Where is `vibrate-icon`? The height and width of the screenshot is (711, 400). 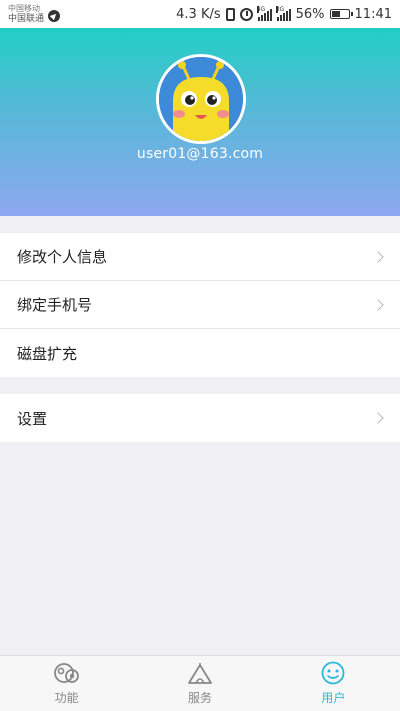 vibrate-icon is located at coordinates (230, 14).